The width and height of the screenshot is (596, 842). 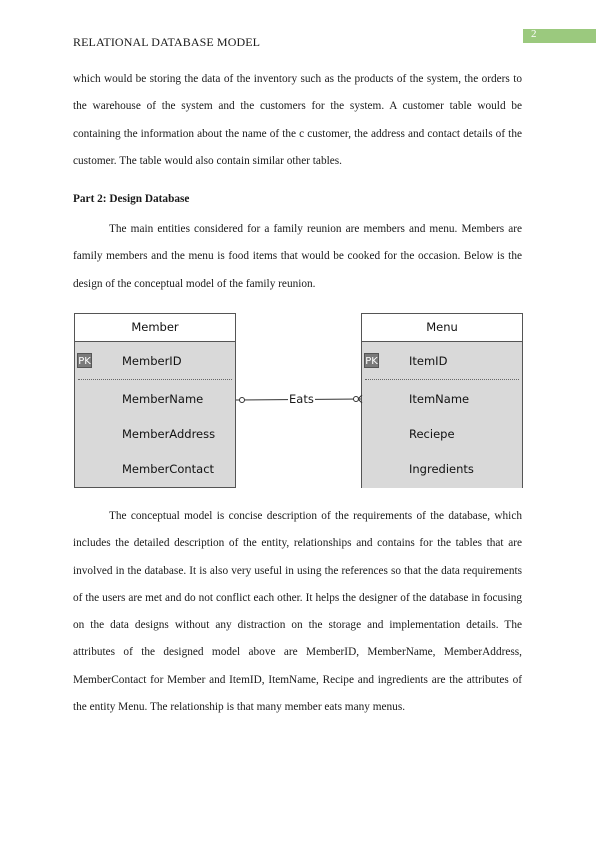 I want to click on attribute-member-contact: MemberContact, so click(x=168, y=469).